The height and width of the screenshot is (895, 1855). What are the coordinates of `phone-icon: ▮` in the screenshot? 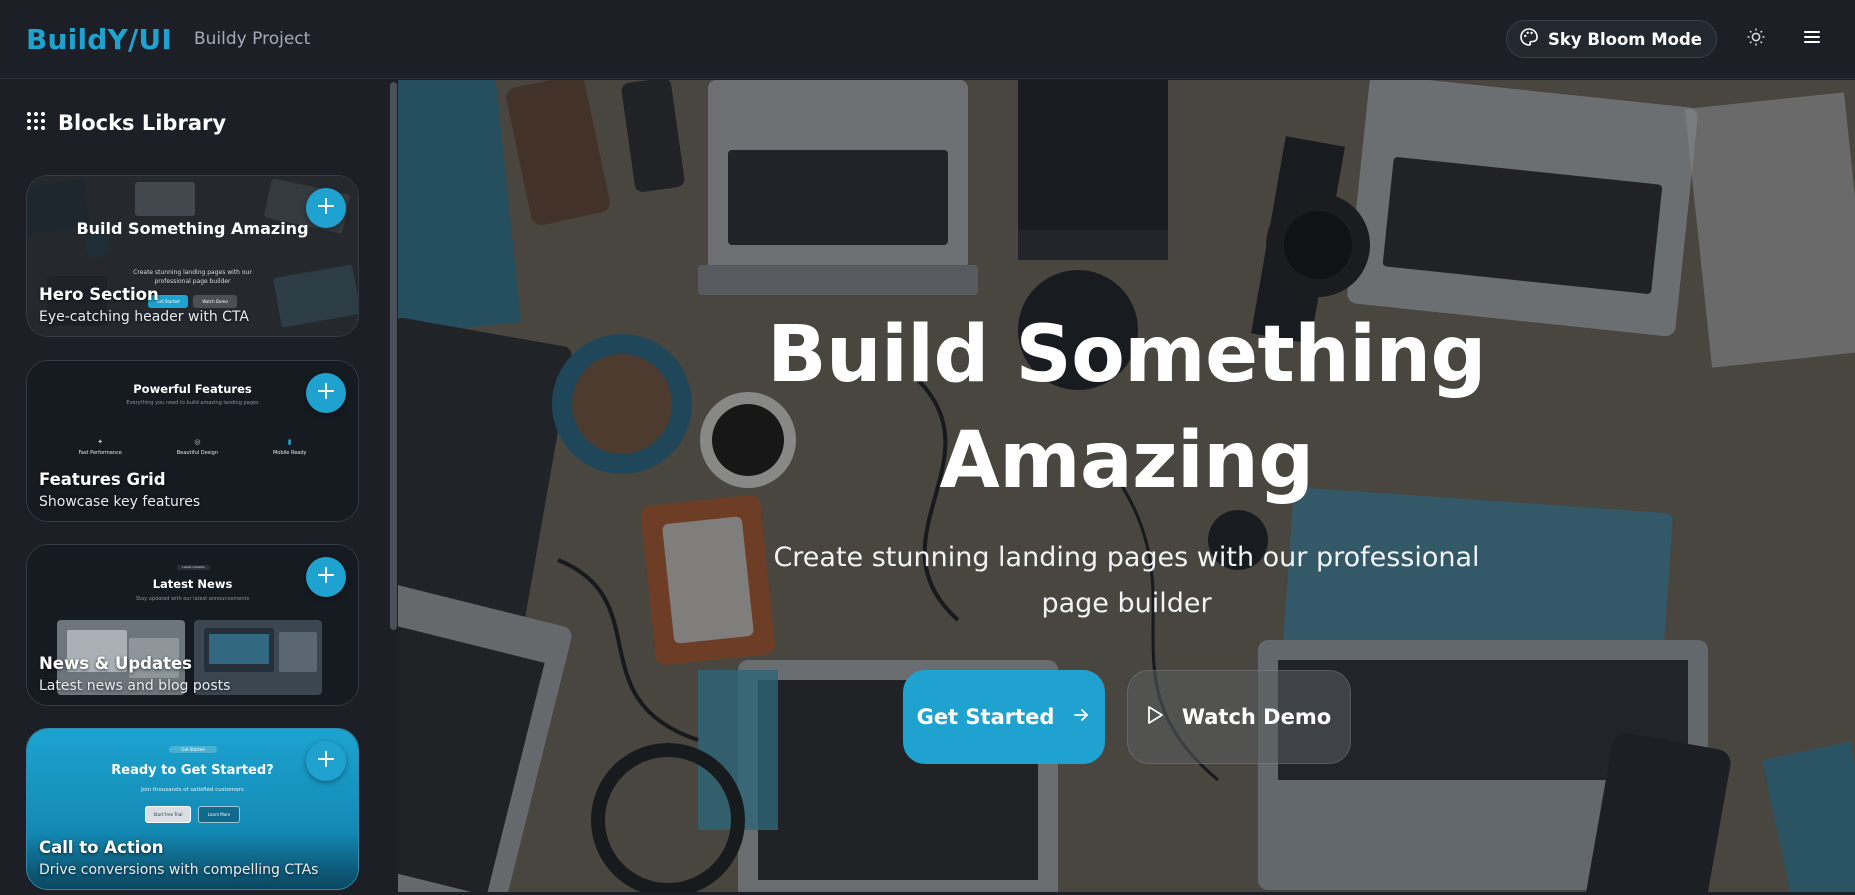 It's located at (289, 442).